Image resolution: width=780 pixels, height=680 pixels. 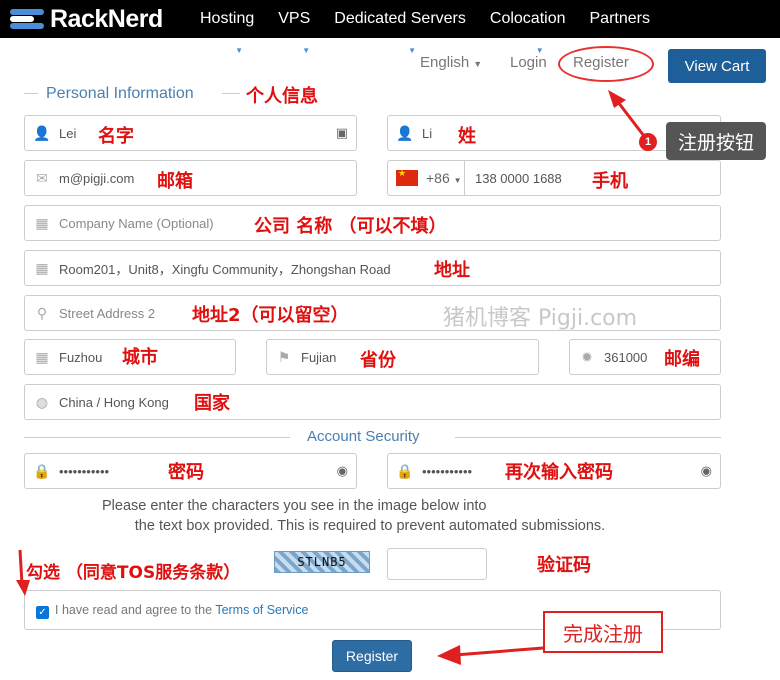 What do you see at coordinates (42, 612) in the screenshot?
I see `tos-checkbox: ✓` at bounding box center [42, 612].